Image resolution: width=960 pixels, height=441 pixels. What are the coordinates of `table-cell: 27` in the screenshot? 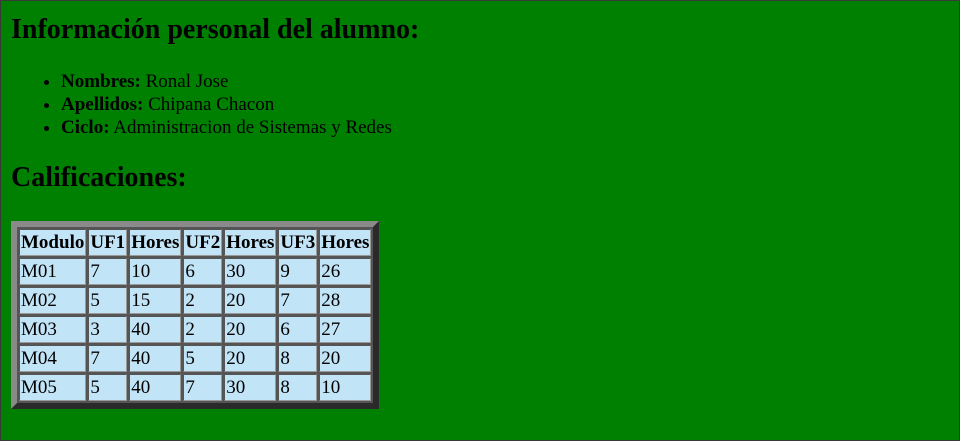 It's located at (345, 329).